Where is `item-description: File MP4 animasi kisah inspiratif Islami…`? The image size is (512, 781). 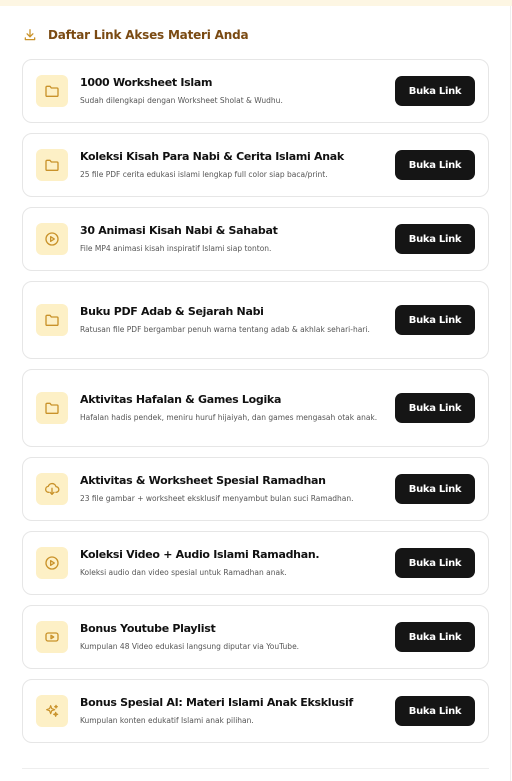 item-description: File MP4 animasi kisah inspiratif Islami… is located at coordinates (176, 248).